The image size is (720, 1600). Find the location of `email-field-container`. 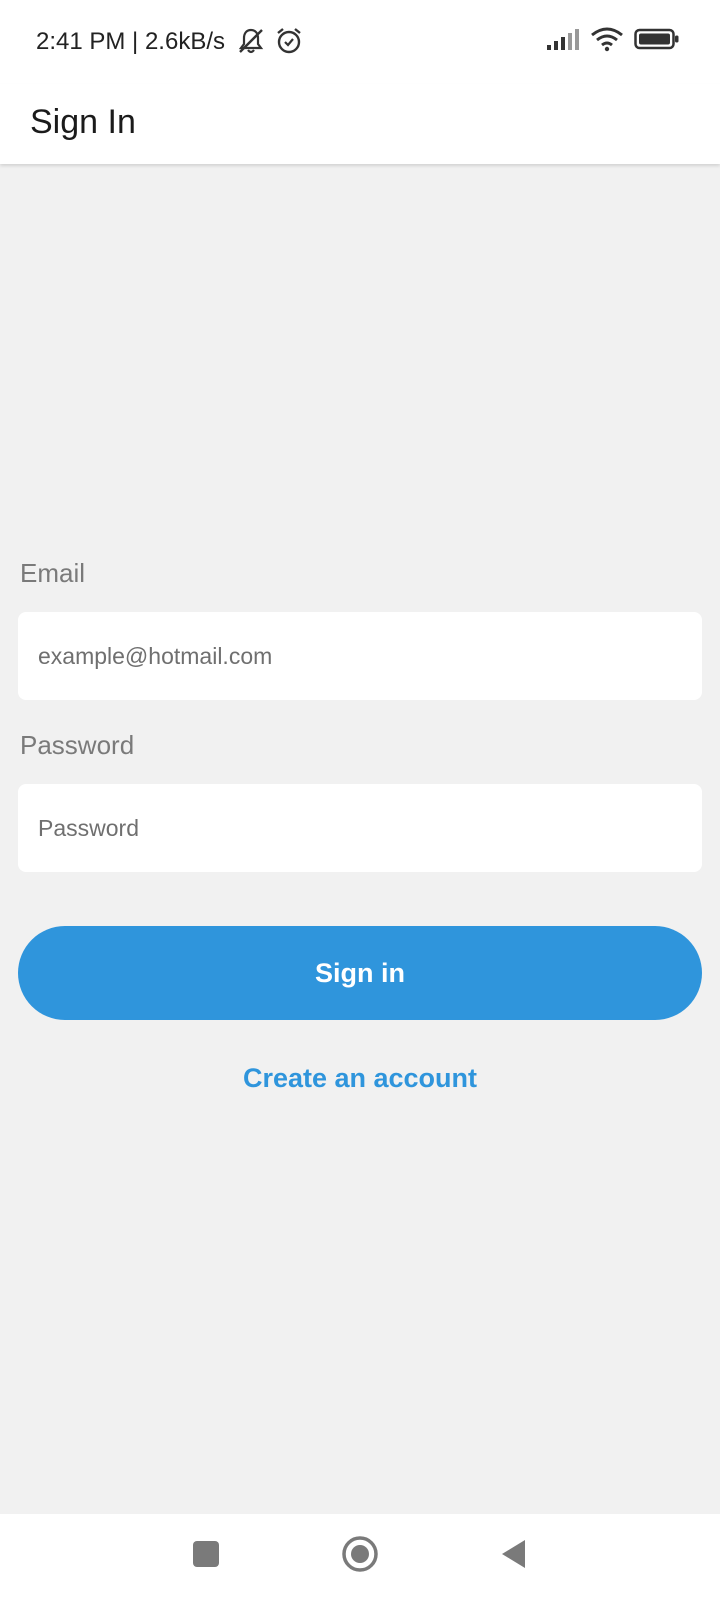

email-field-container is located at coordinates (360, 656).